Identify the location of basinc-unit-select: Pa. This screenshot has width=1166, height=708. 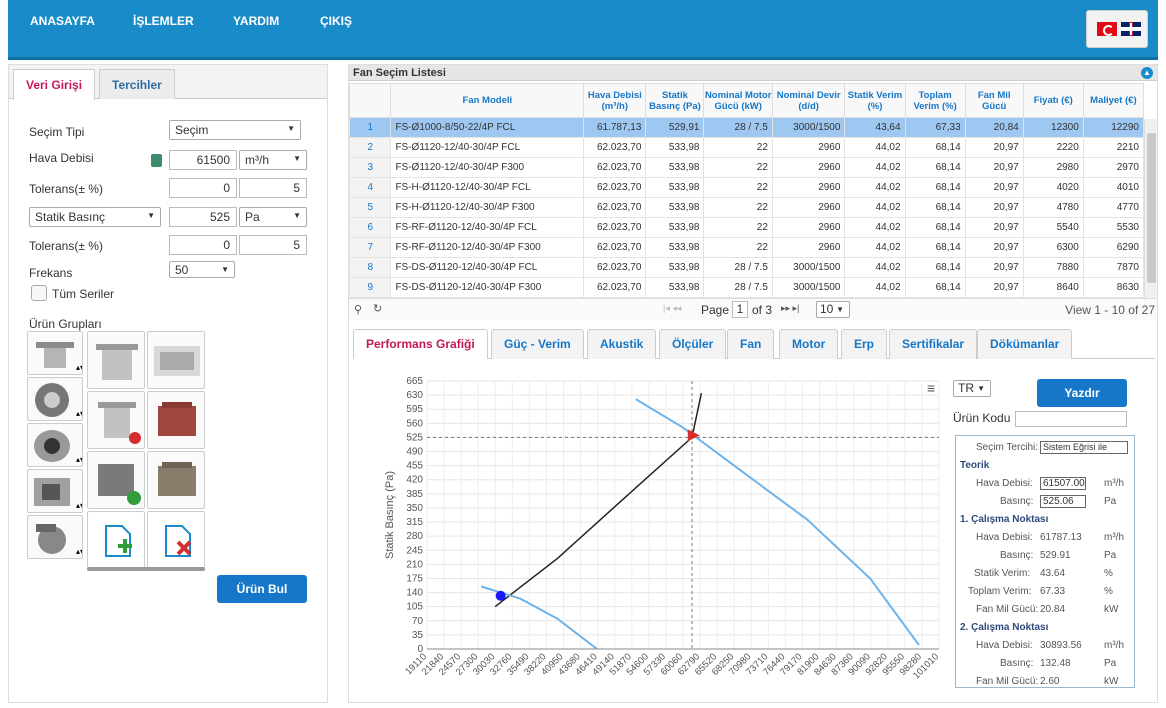
(273, 217).